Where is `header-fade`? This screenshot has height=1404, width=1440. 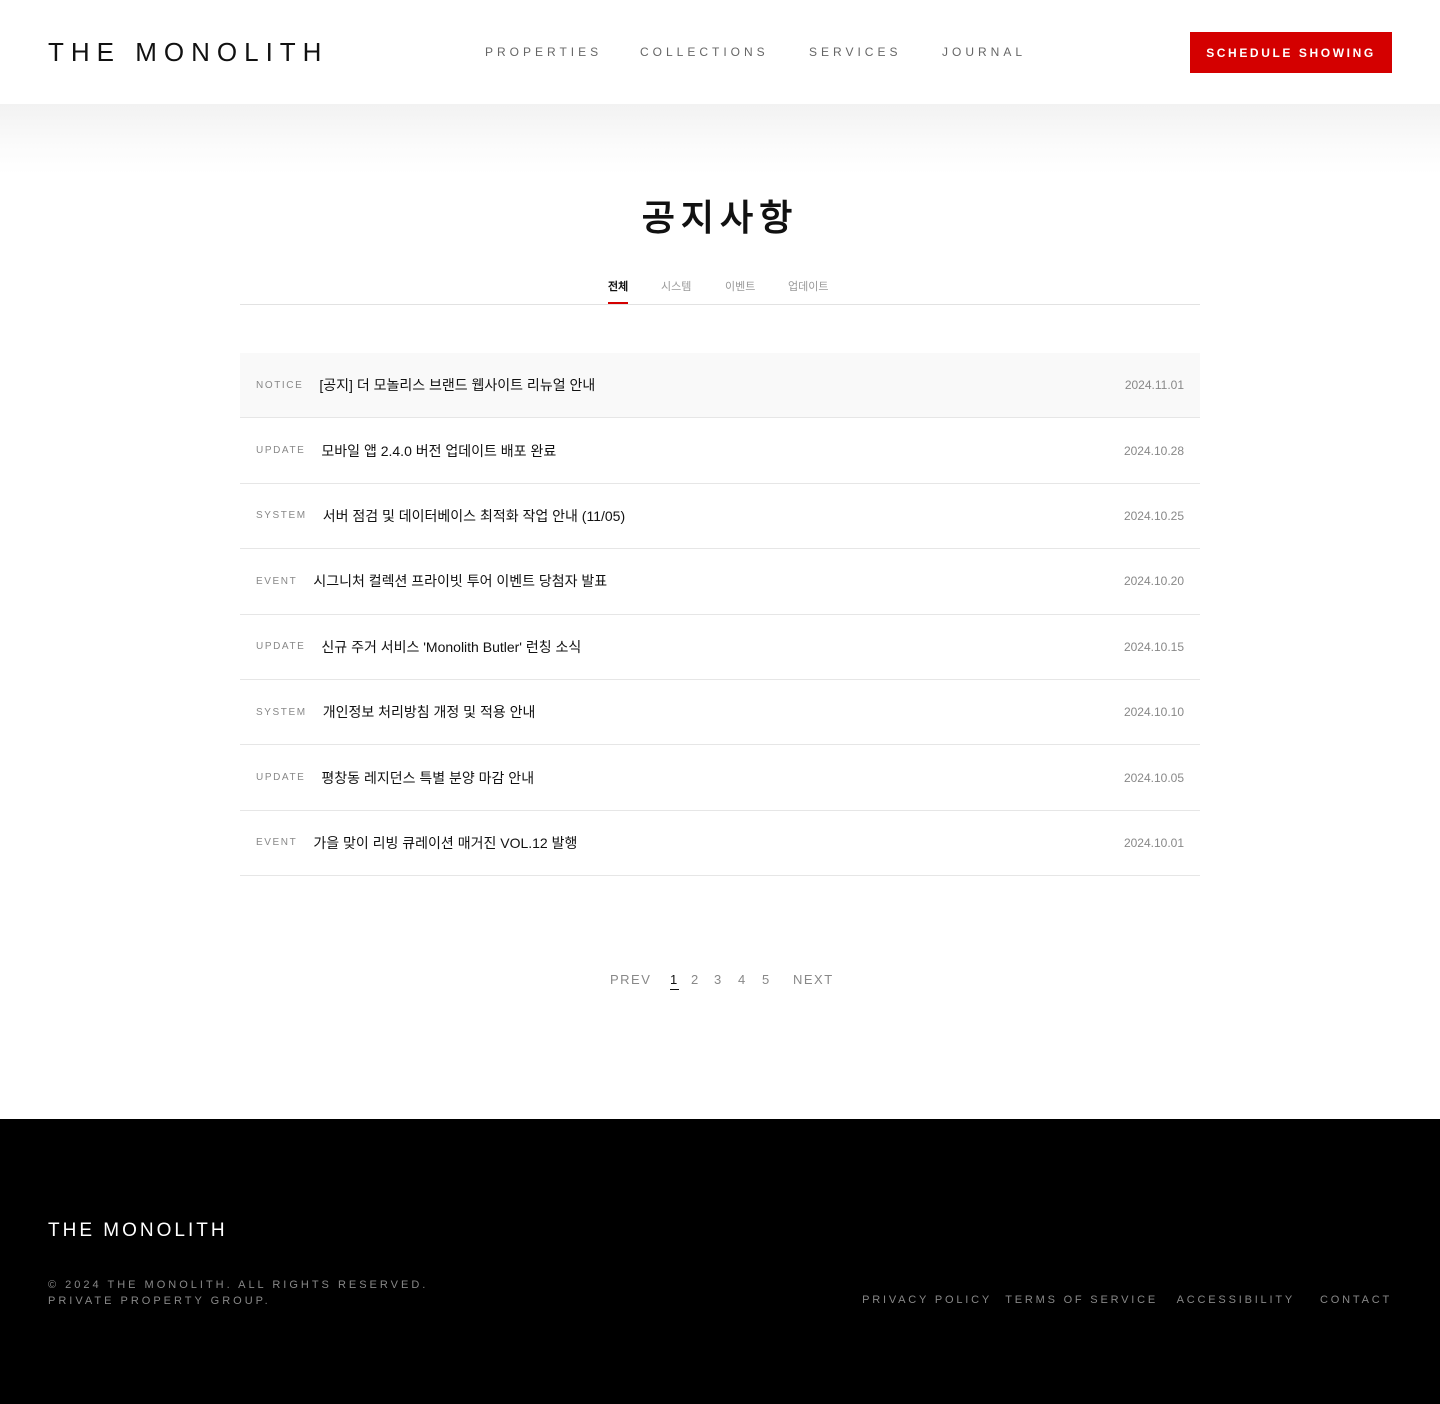 header-fade is located at coordinates (720, 139).